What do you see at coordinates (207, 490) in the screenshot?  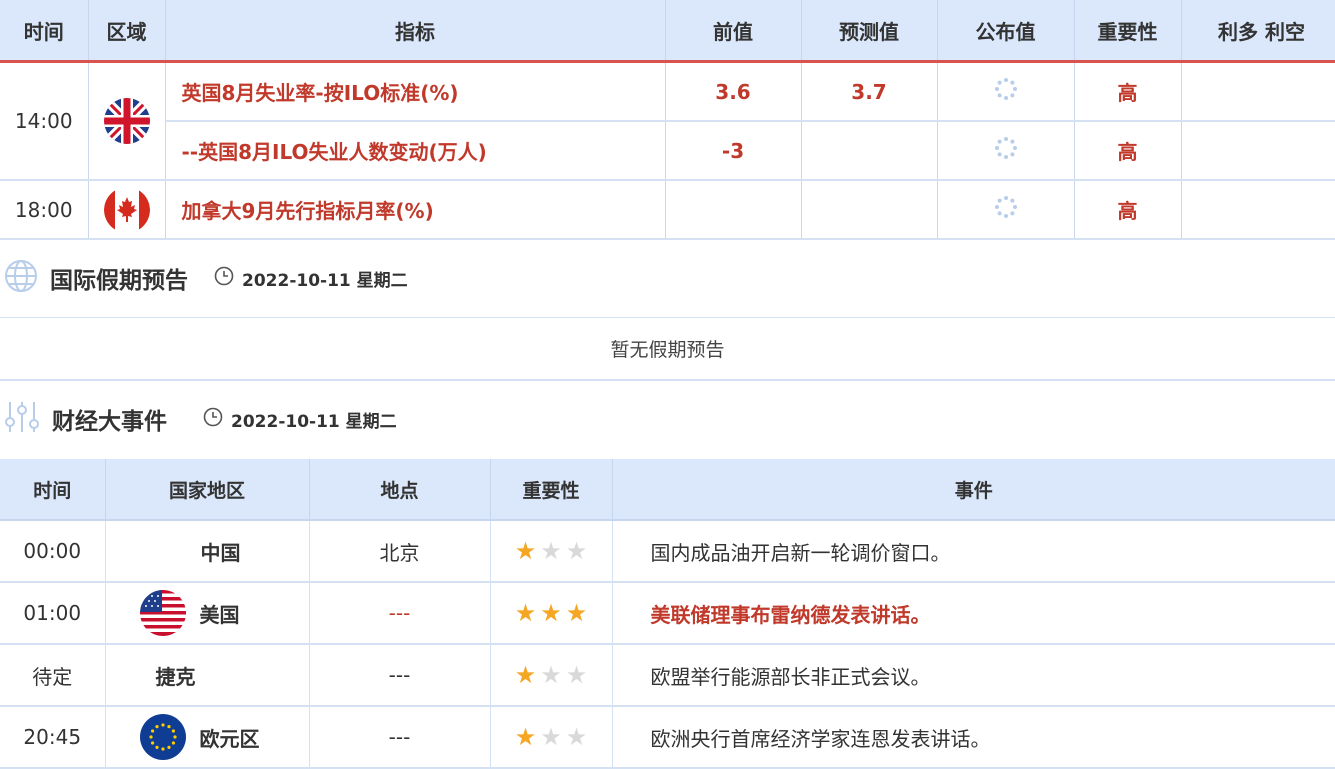 I see `col-country: 国家地区` at bounding box center [207, 490].